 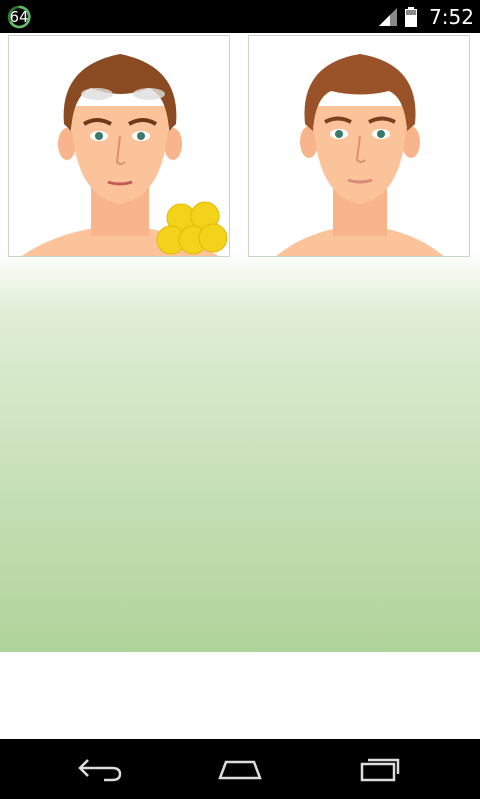 I want to click on home-icon, so click(x=240, y=770).